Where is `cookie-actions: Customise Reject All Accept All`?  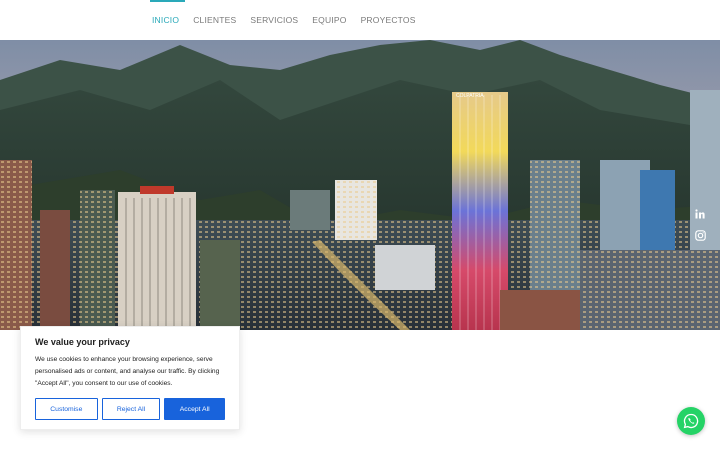 cookie-actions: Customise Reject All Accept All is located at coordinates (130, 409).